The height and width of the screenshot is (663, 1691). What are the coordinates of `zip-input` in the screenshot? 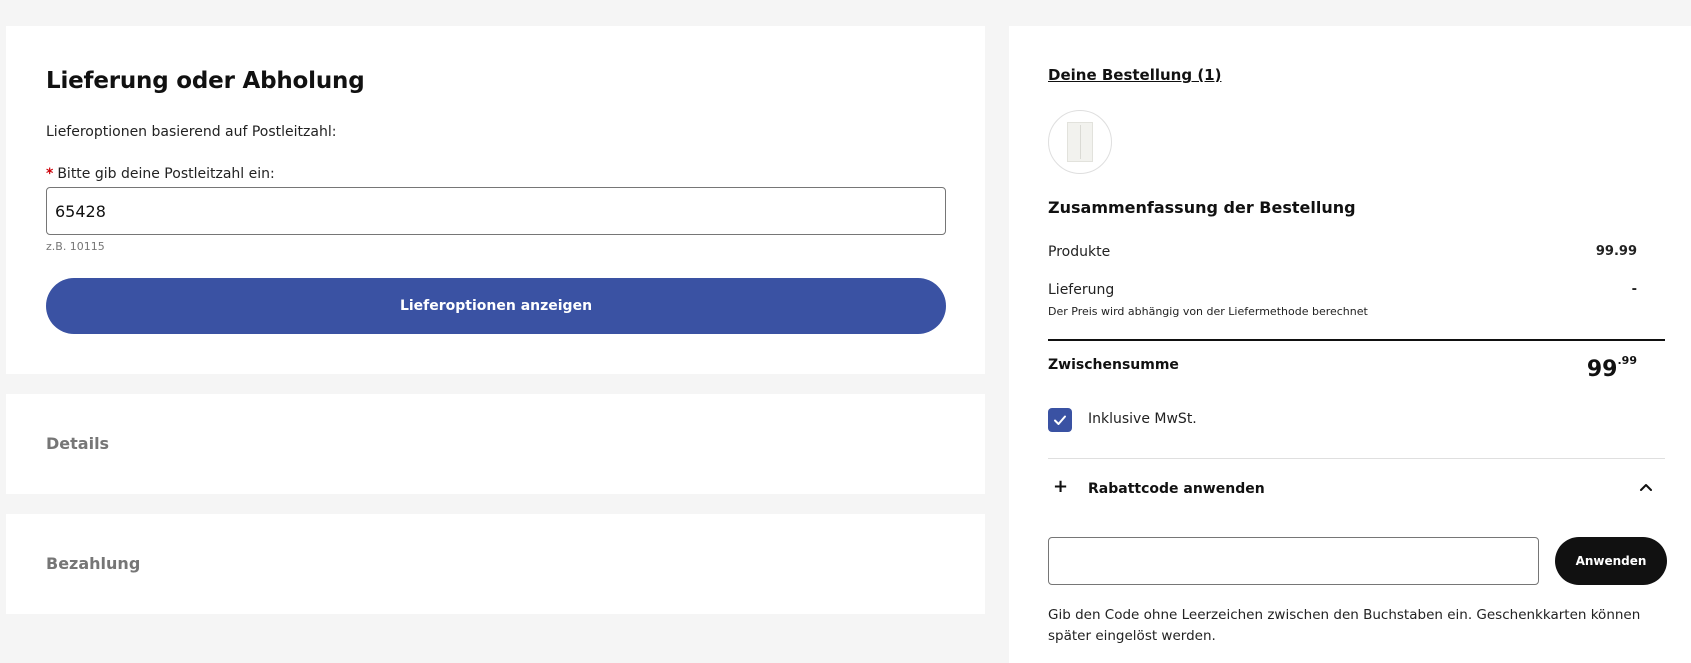 It's located at (496, 211).